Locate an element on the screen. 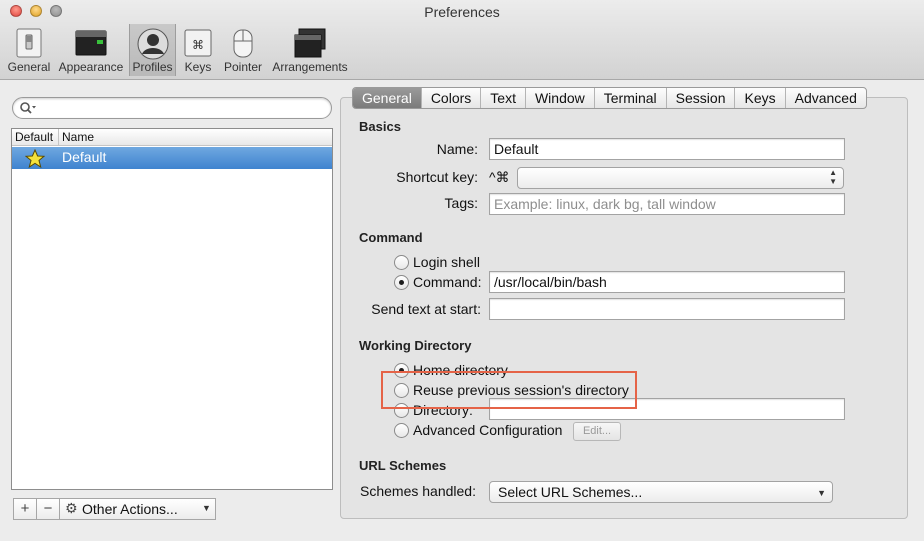 The width and height of the screenshot is (924, 541). tab-keys: Keys is located at coordinates (759, 98).